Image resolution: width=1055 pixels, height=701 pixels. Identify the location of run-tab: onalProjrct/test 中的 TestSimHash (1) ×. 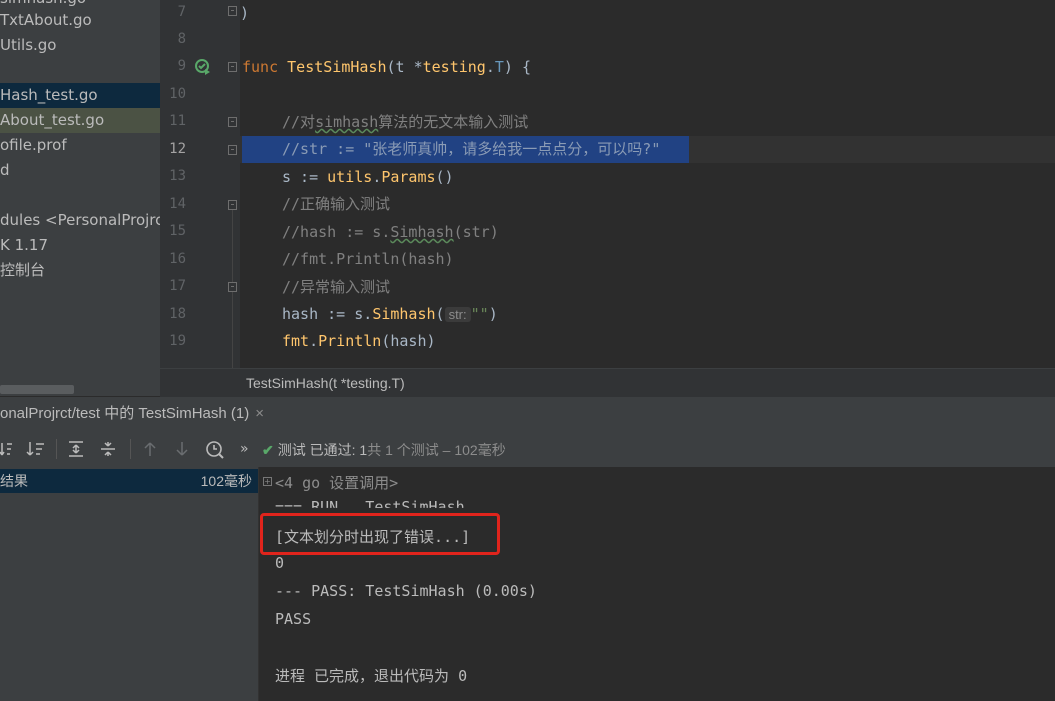
(137, 414).